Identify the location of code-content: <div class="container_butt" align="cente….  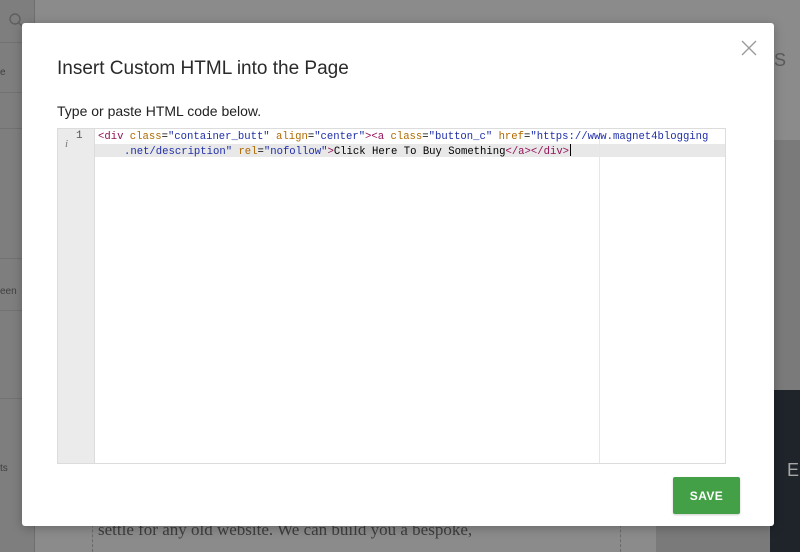
(408, 144).